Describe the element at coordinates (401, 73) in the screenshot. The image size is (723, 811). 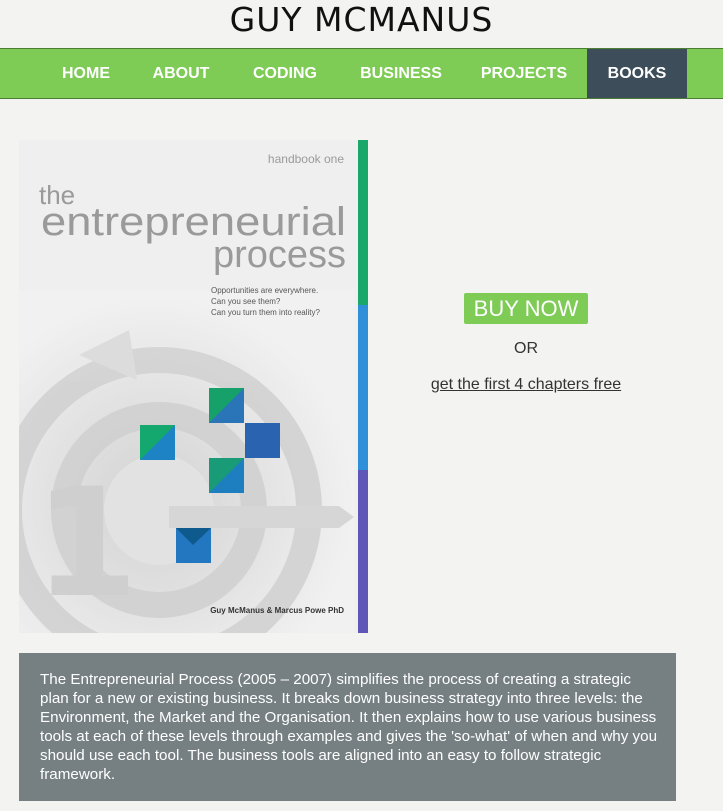
I see `nav-item-business: BUSINESS` at that location.